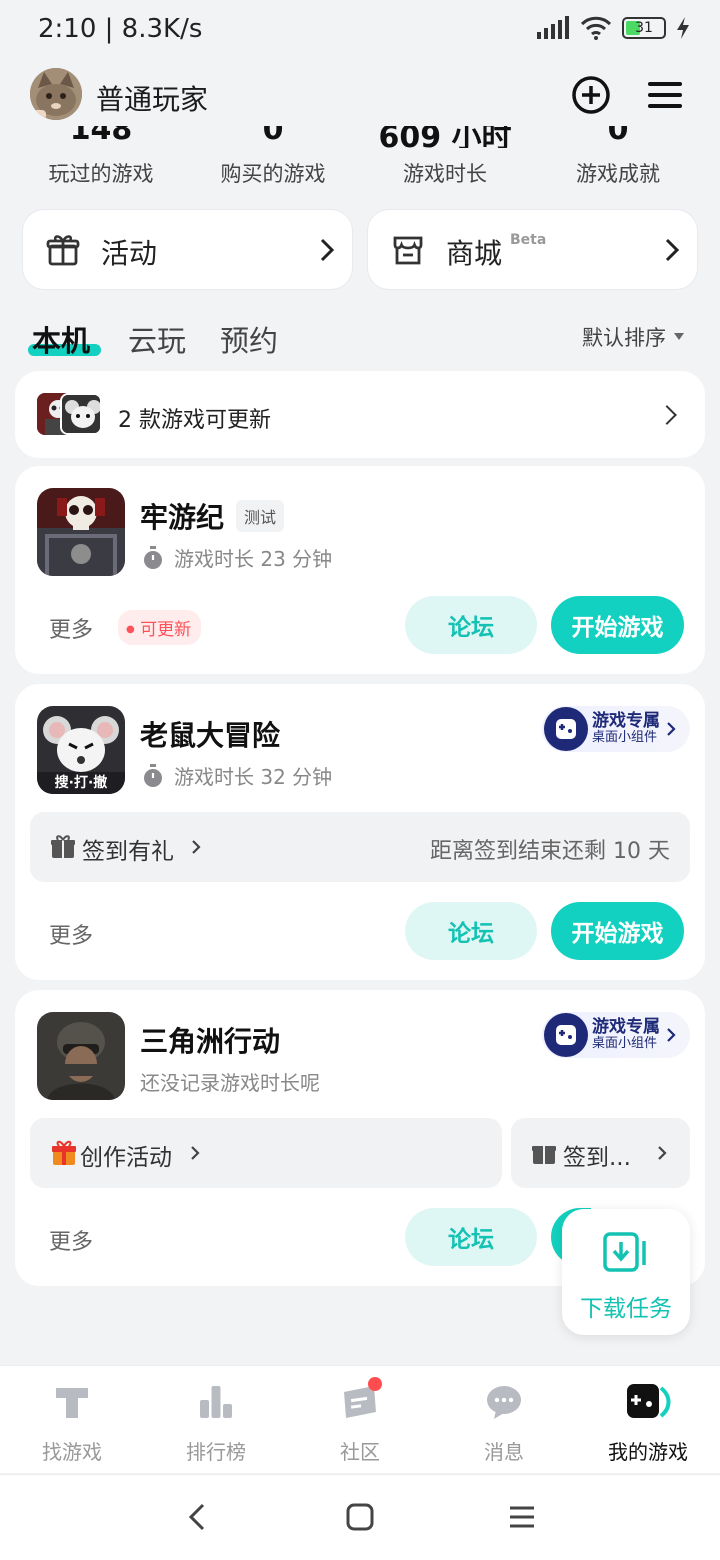 This screenshot has width=720, height=1560. Describe the element at coordinates (253, 777) in the screenshot. I see `playtime-text: 游戏时长 32 分钟` at that location.